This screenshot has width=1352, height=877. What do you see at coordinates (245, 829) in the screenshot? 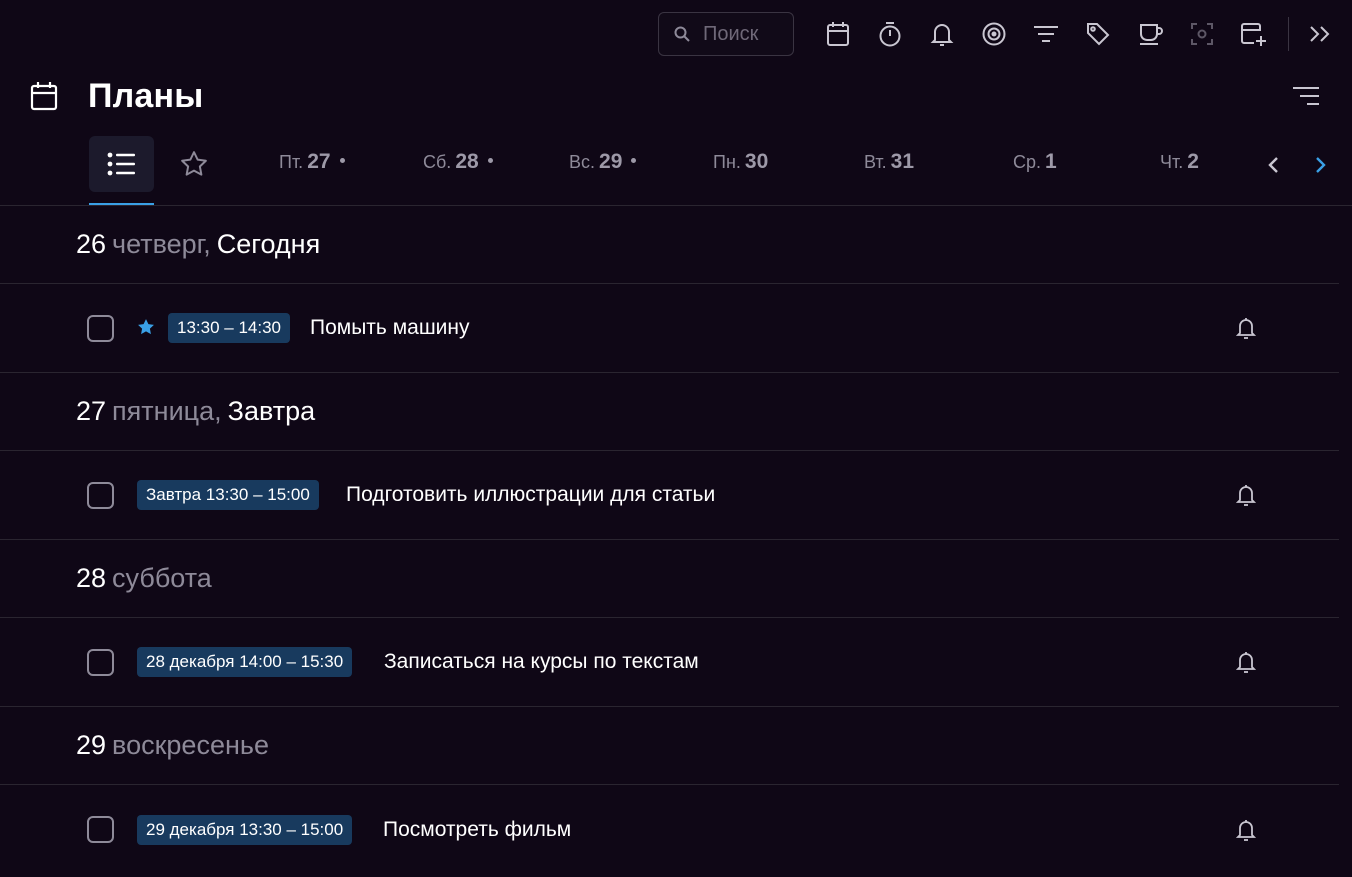
I see `task-time-badge: 29 декабря 13:30 – 15:00` at bounding box center [245, 829].